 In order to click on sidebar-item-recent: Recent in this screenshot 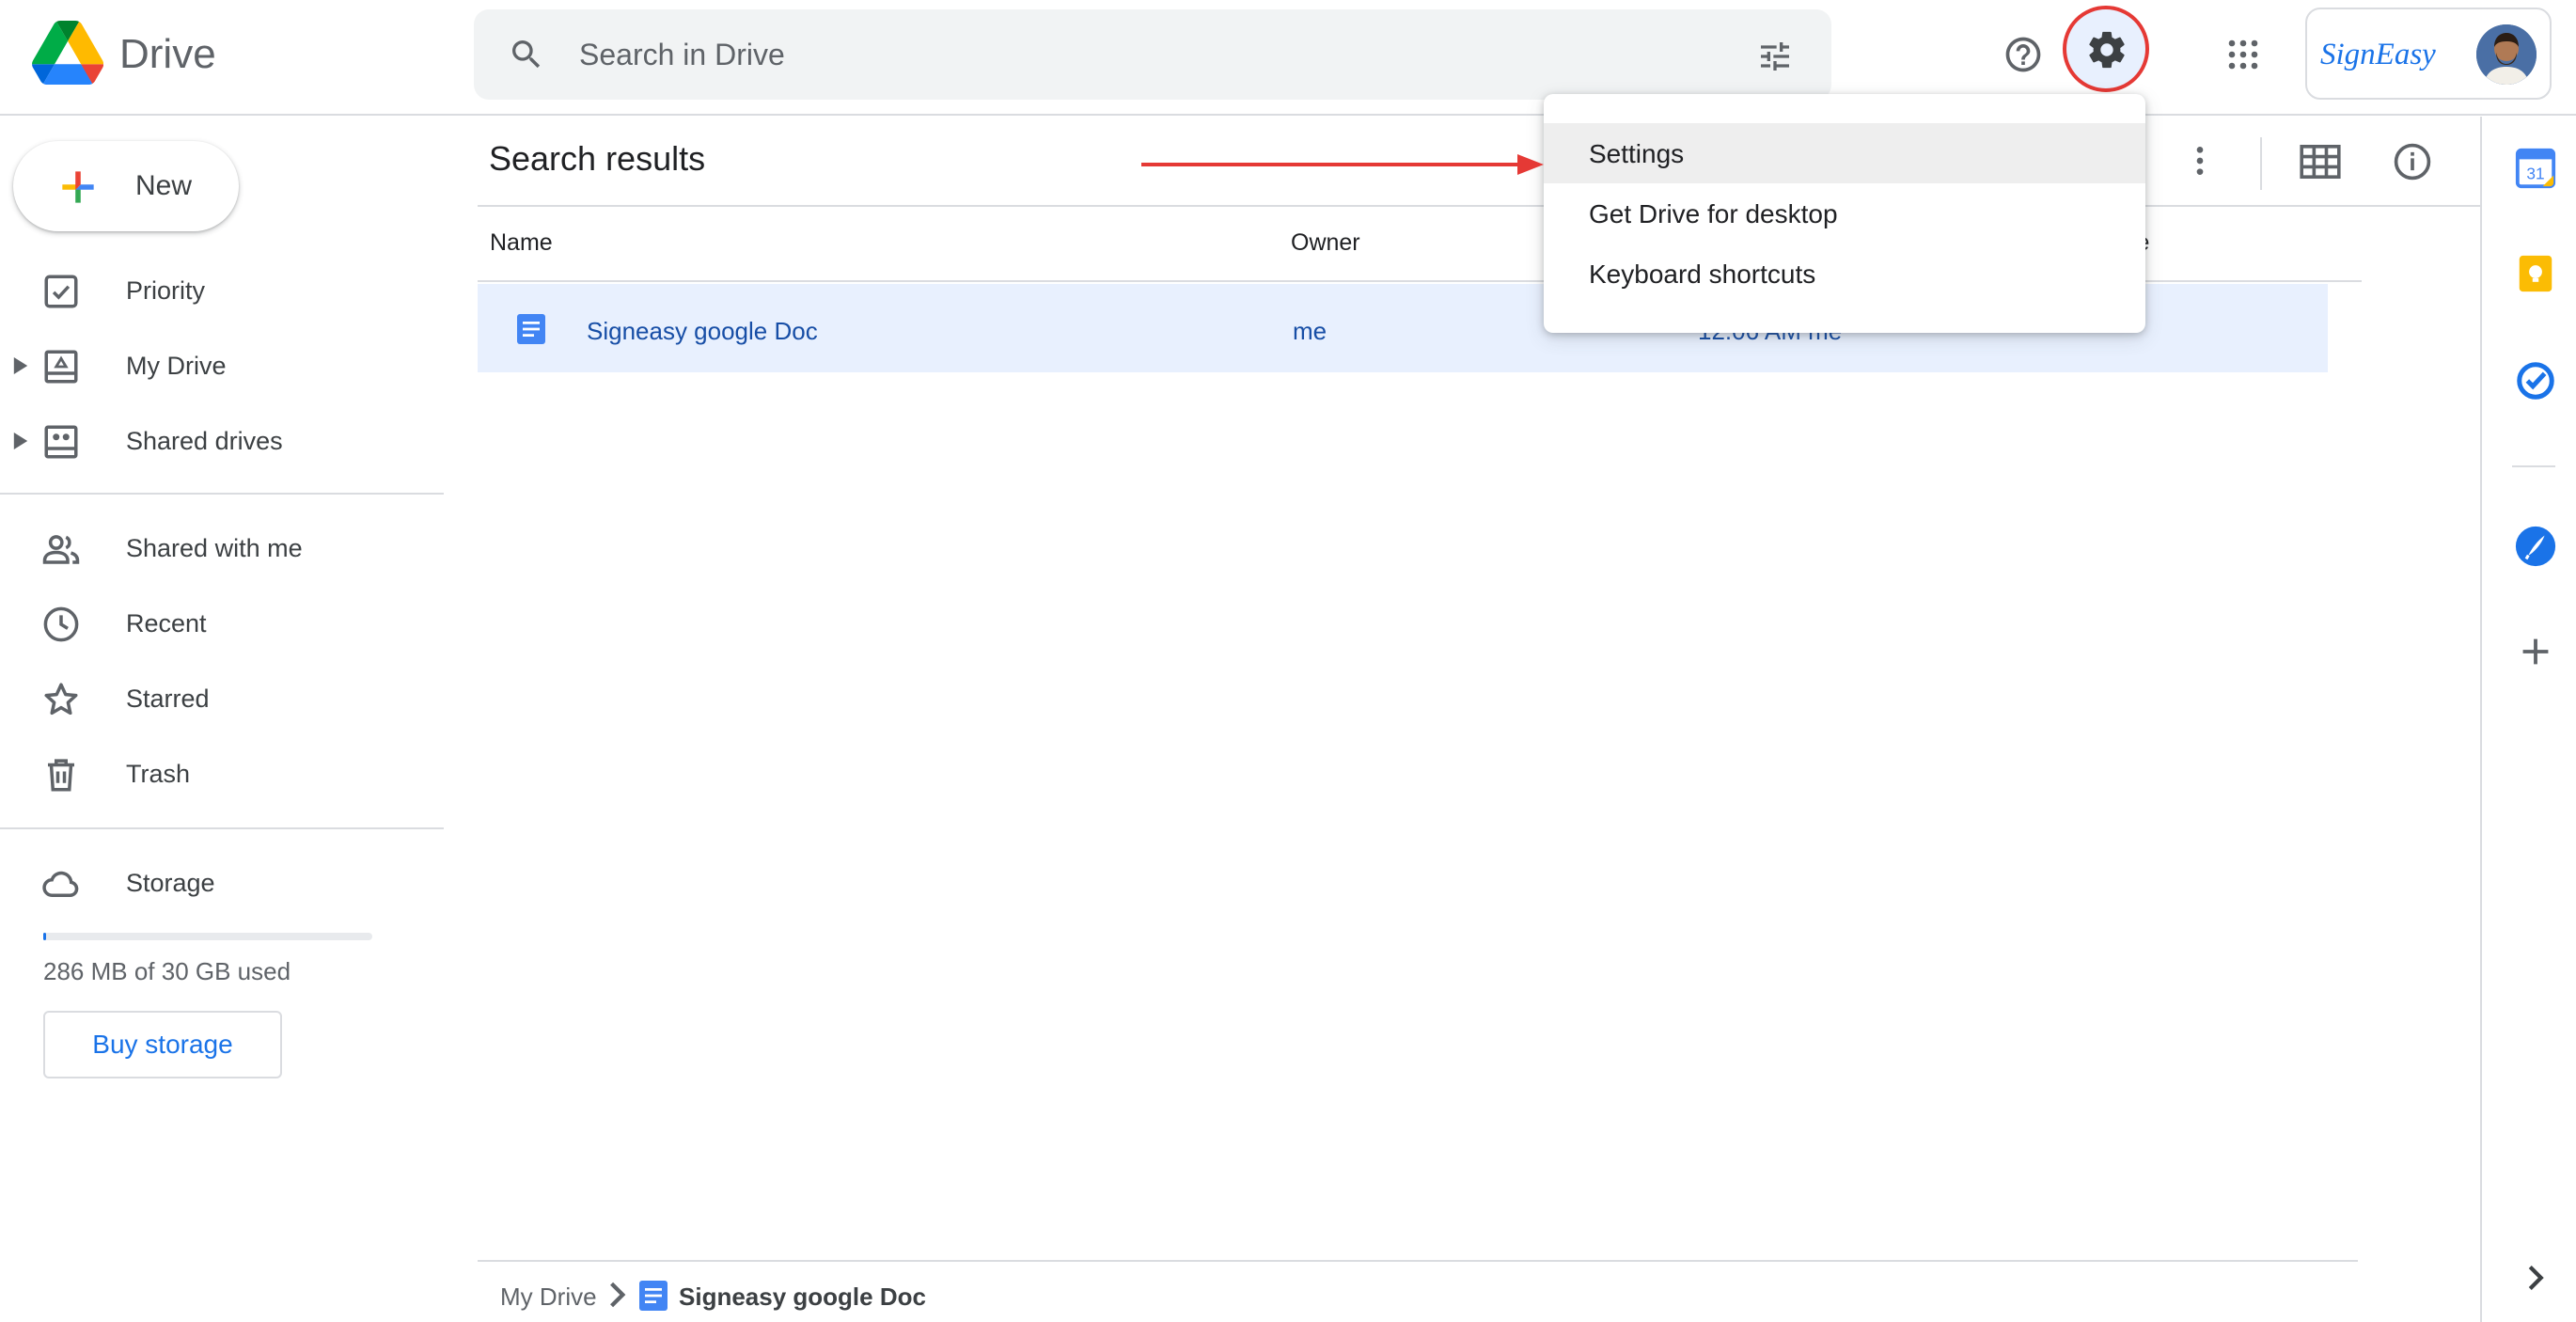, I will do `click(222, 623)`.